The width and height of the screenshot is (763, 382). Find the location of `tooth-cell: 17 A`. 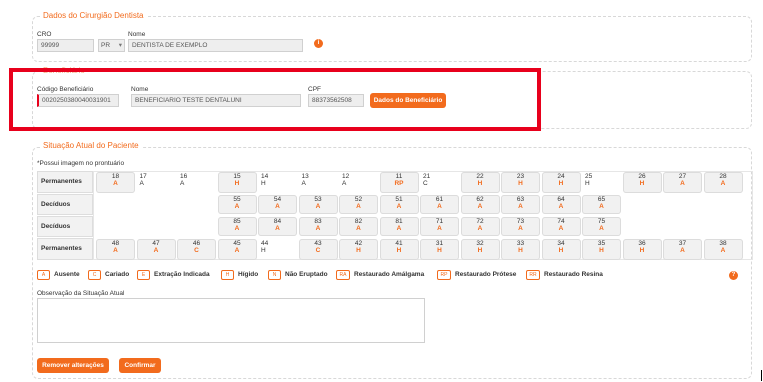

tooth-cell: 17 A is located at coordinates (156, 182).